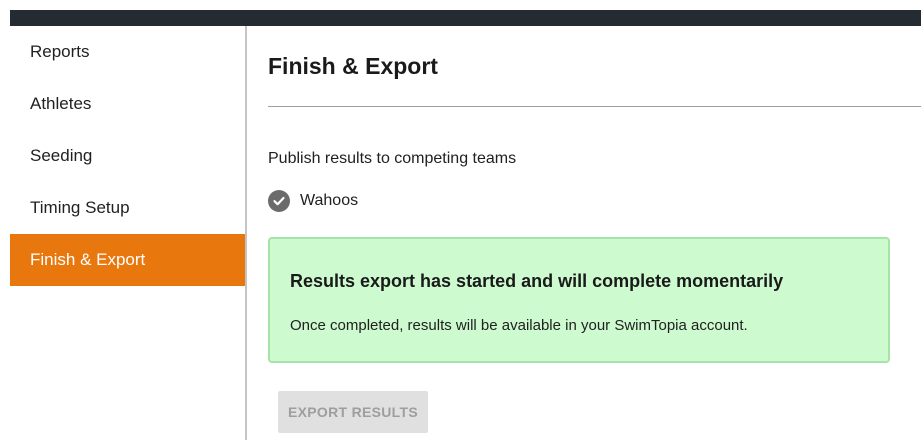 The height and width of the screenshot is (440, 921). What do you see at coordinates (127, 260) in the screenshot?
I see `sidebar-item-finish-export: Finish & Export` at bounding box center [127, 260].